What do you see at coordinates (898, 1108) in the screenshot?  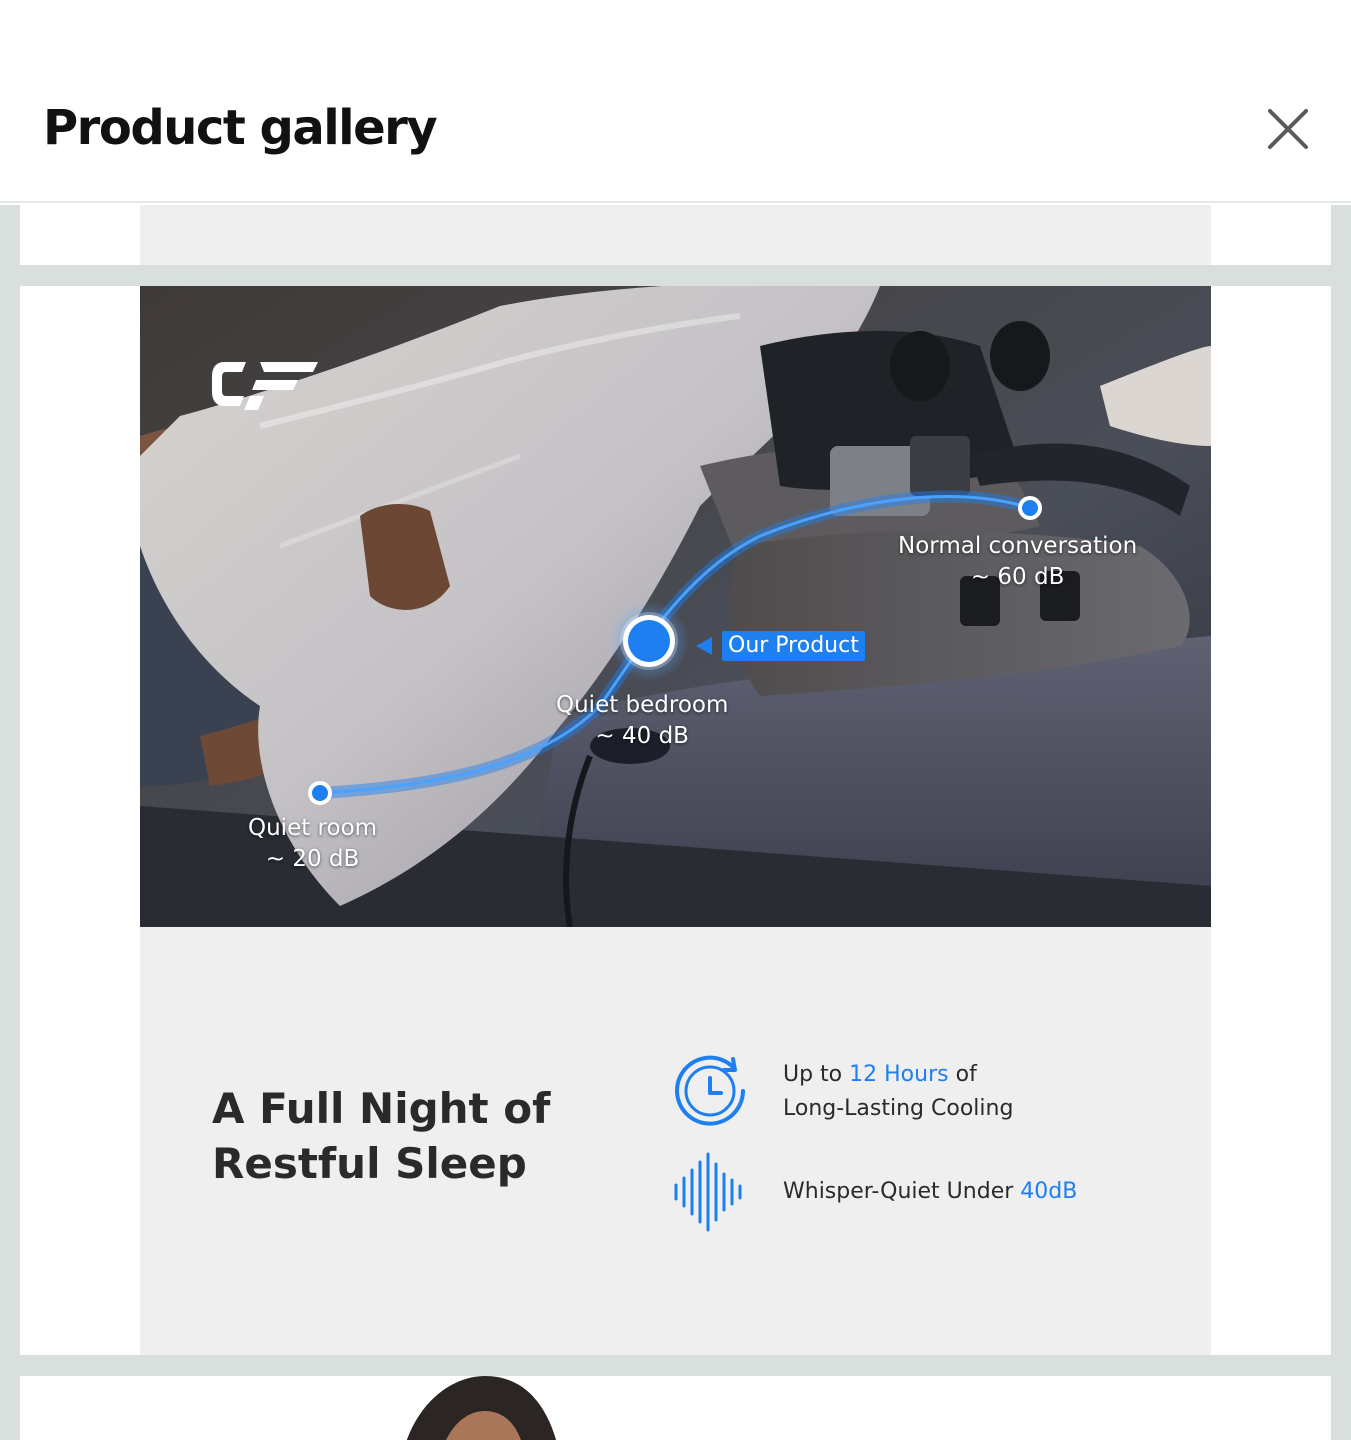 I see `cooling-feature-line-2: Long-Lasting Cooling` at bounding box center [898, 1108].